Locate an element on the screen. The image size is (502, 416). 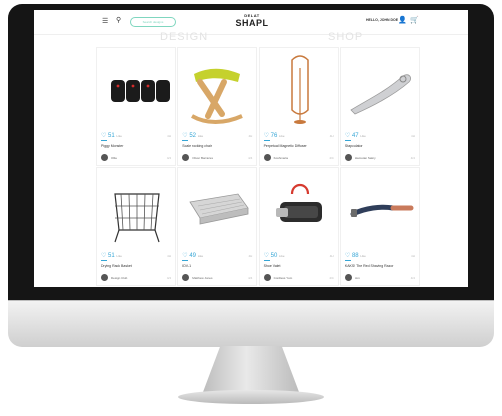
like-count: ♡ 52 Like is located at coordinates (192, 135).